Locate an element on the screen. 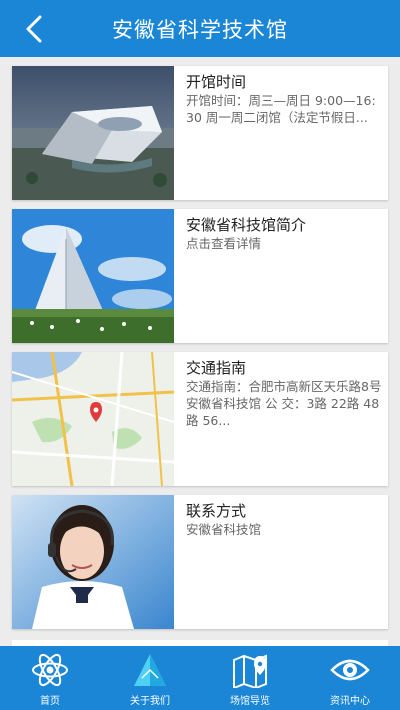 Image resolution: width=400 pixels, height=710 pixels. city-map-image is located at coordinates (93, 419).